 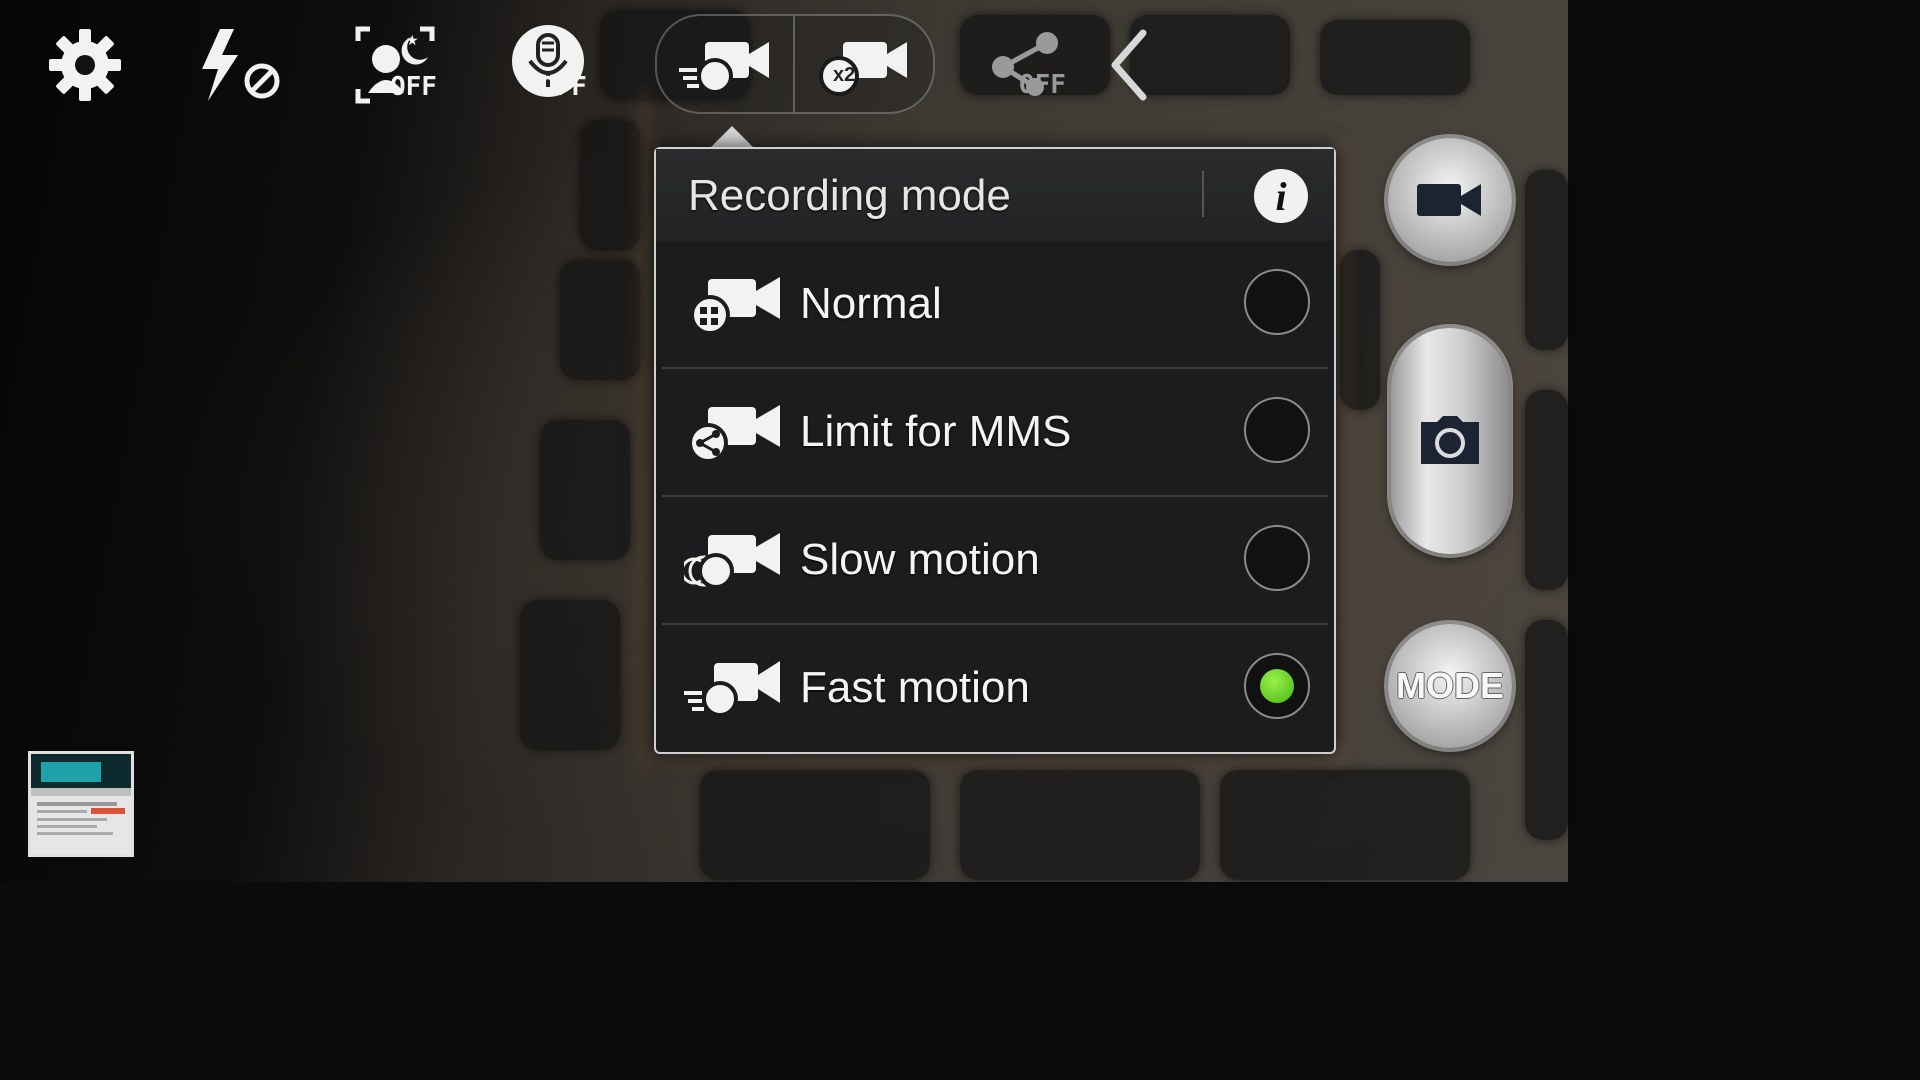 I want to click on normal-camcorder-icon, so click(x=735, y=306).